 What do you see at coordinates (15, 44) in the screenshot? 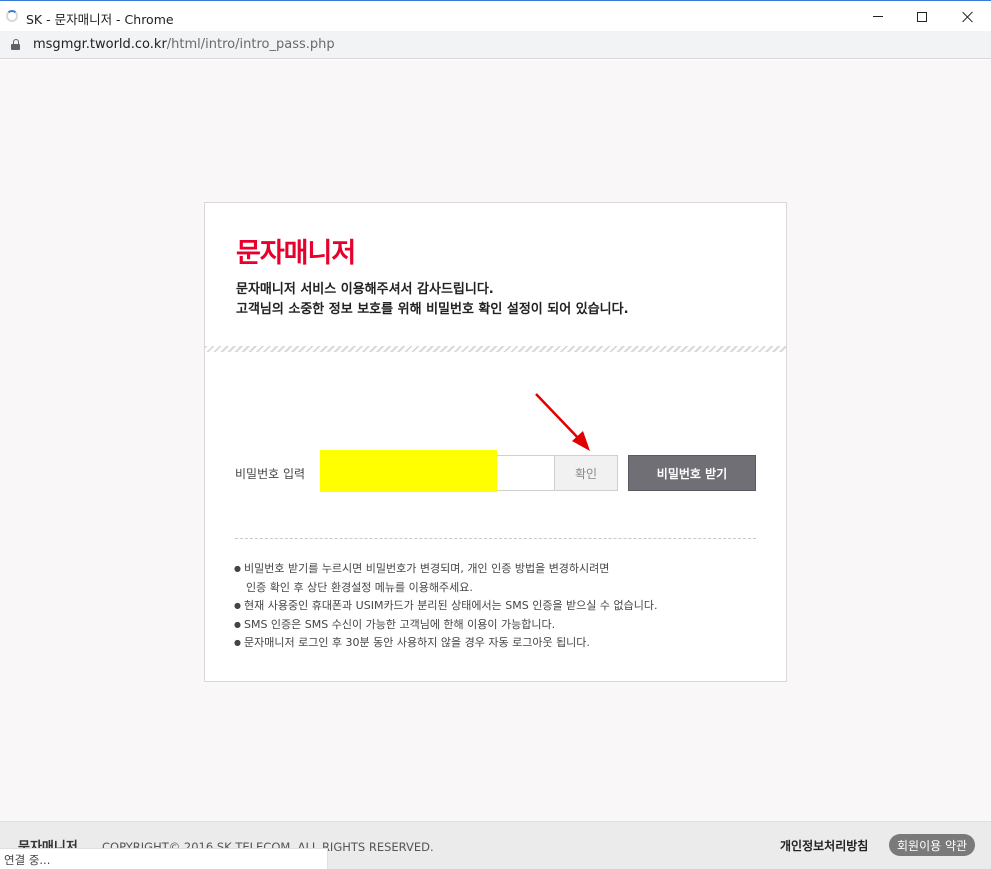
I see `lock-icon` at bounding box center [15, 44].